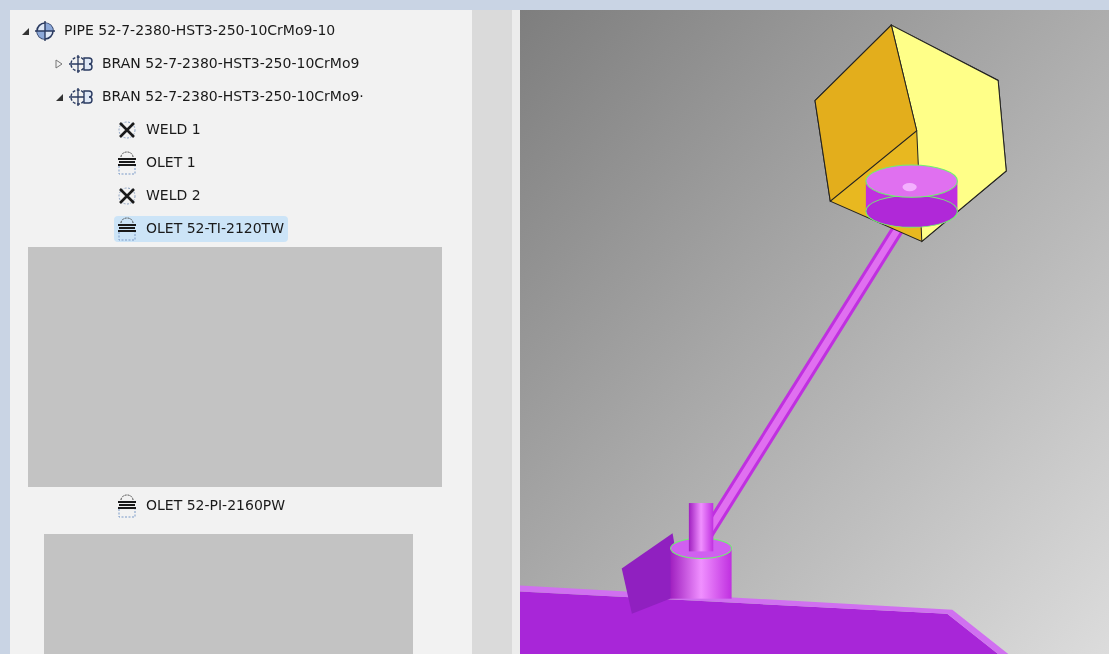 The width and height of the screenshot is (1109, 654). I want to click on pipe-icon, so click(45, 30).